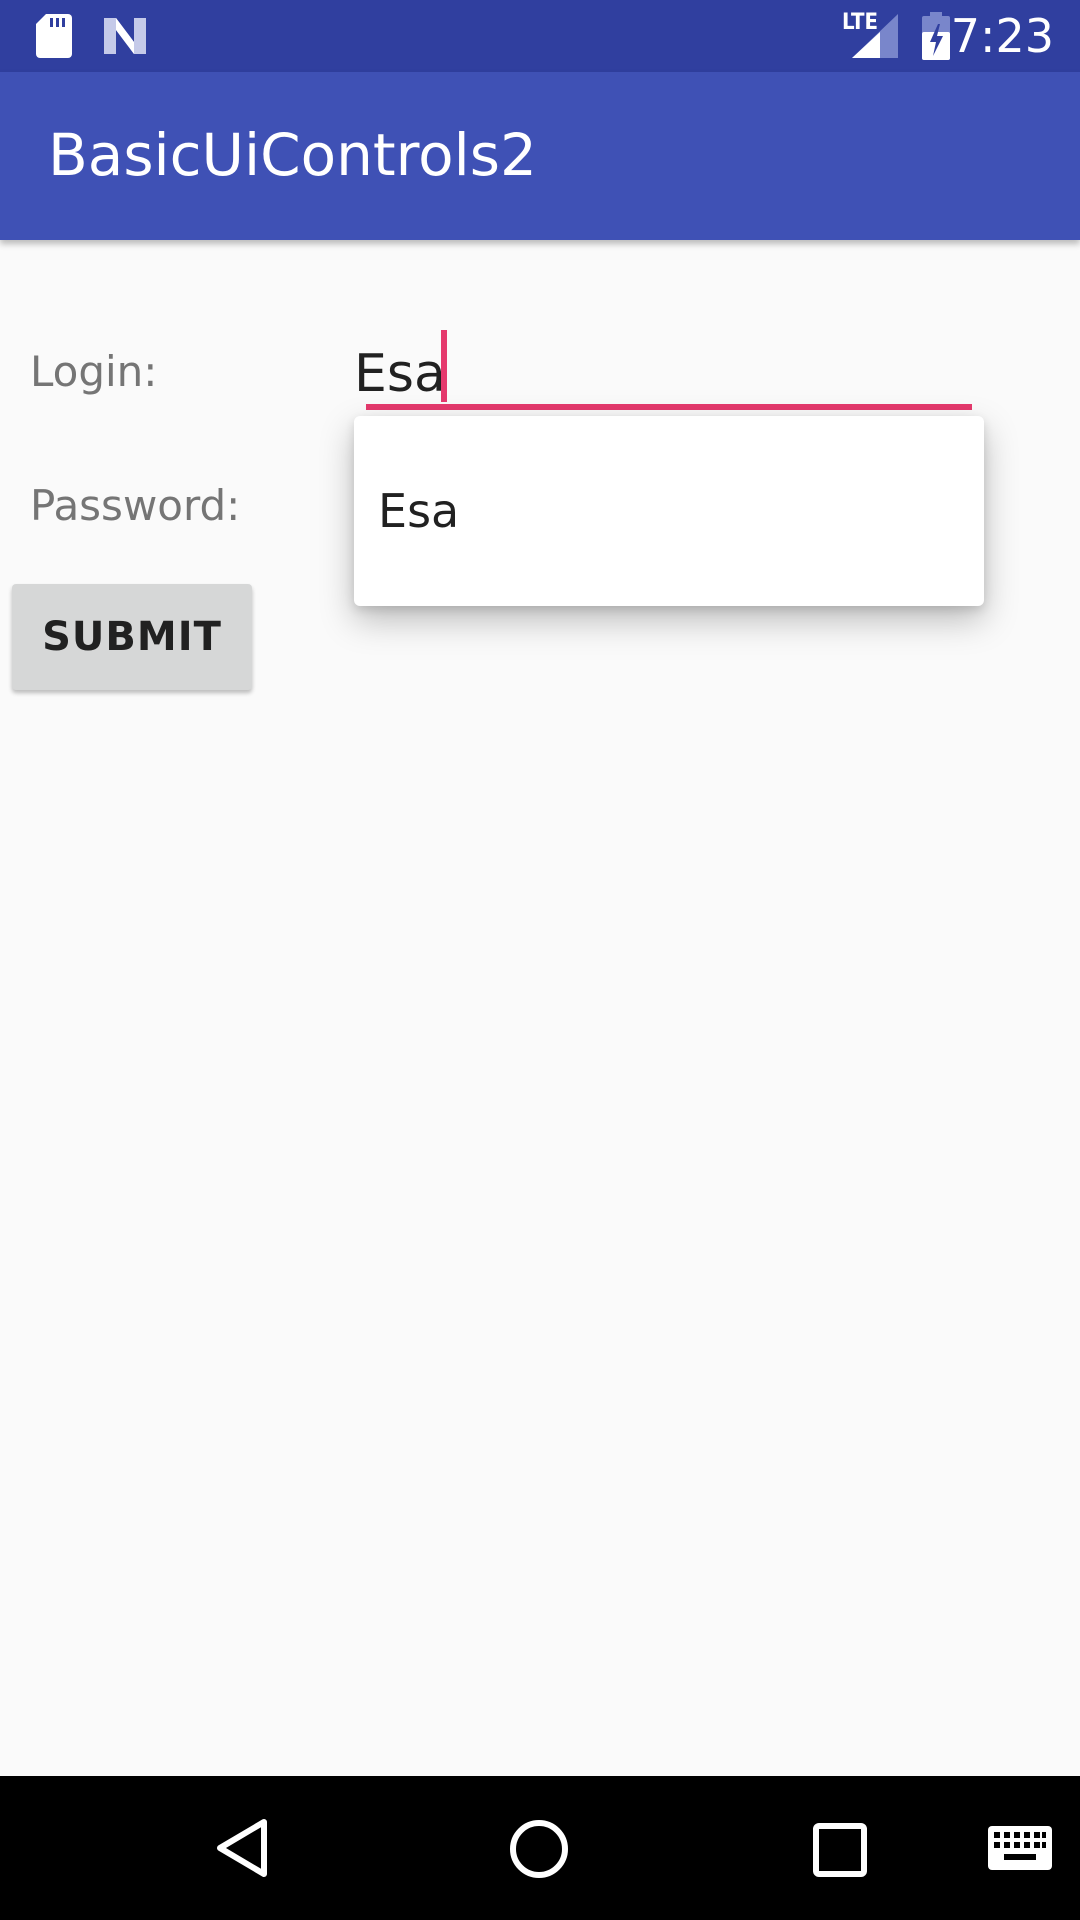  What do you see at coordinates (875, 36) in the screenshot?
I see `lte-signal-icon` at bounding box center [875, 36].